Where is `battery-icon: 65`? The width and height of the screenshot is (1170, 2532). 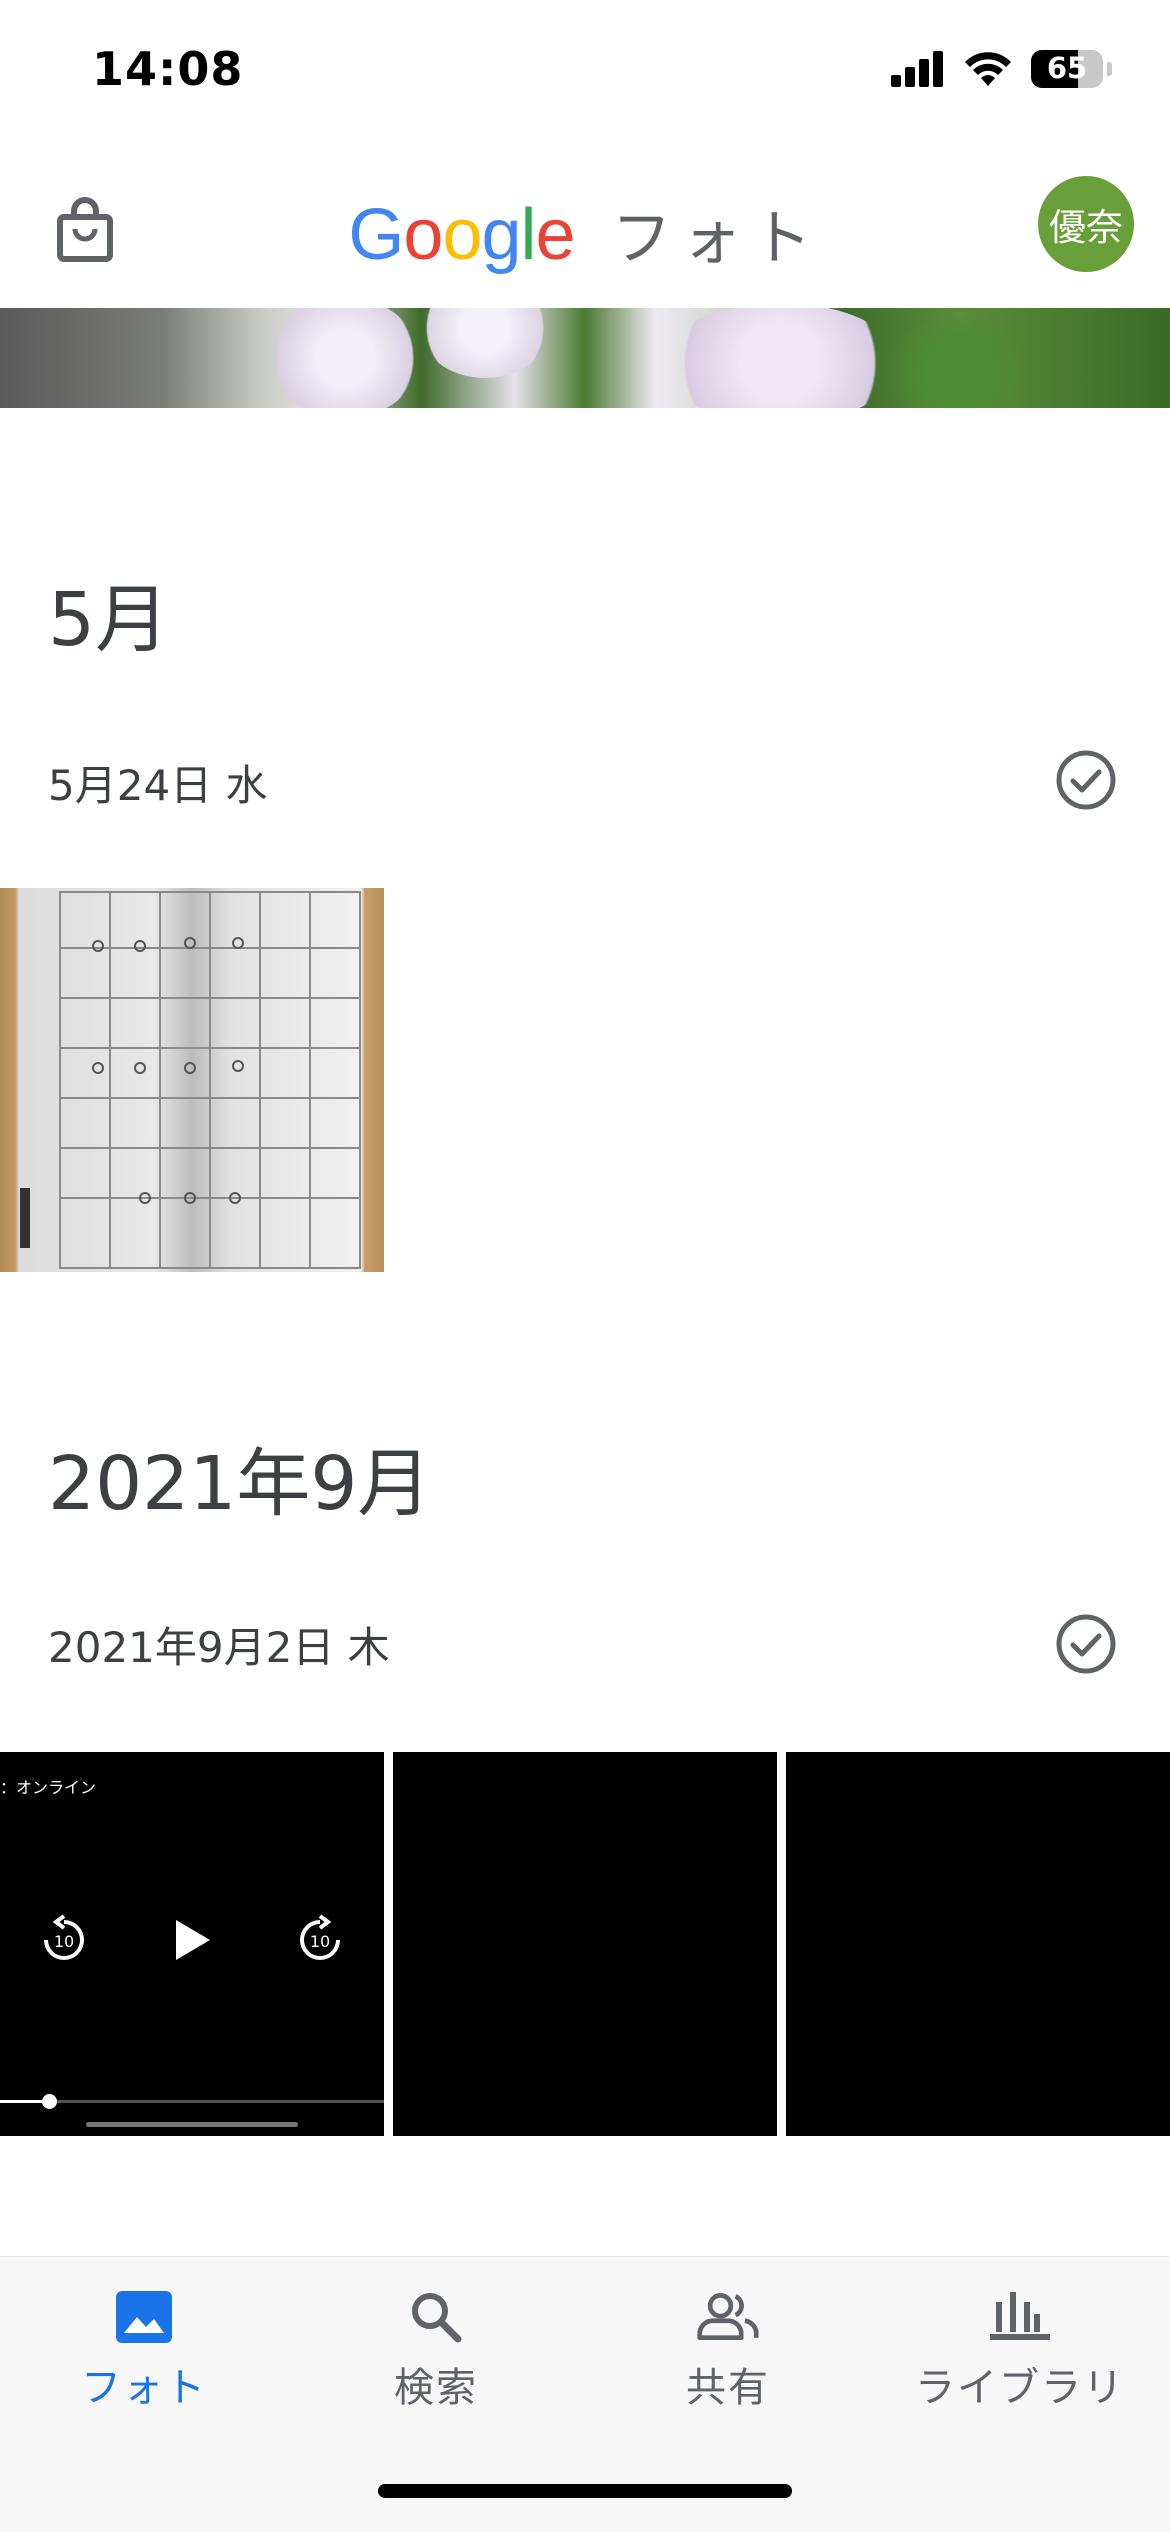
battery-icon: 65 is located at coordinates (1067, 69).